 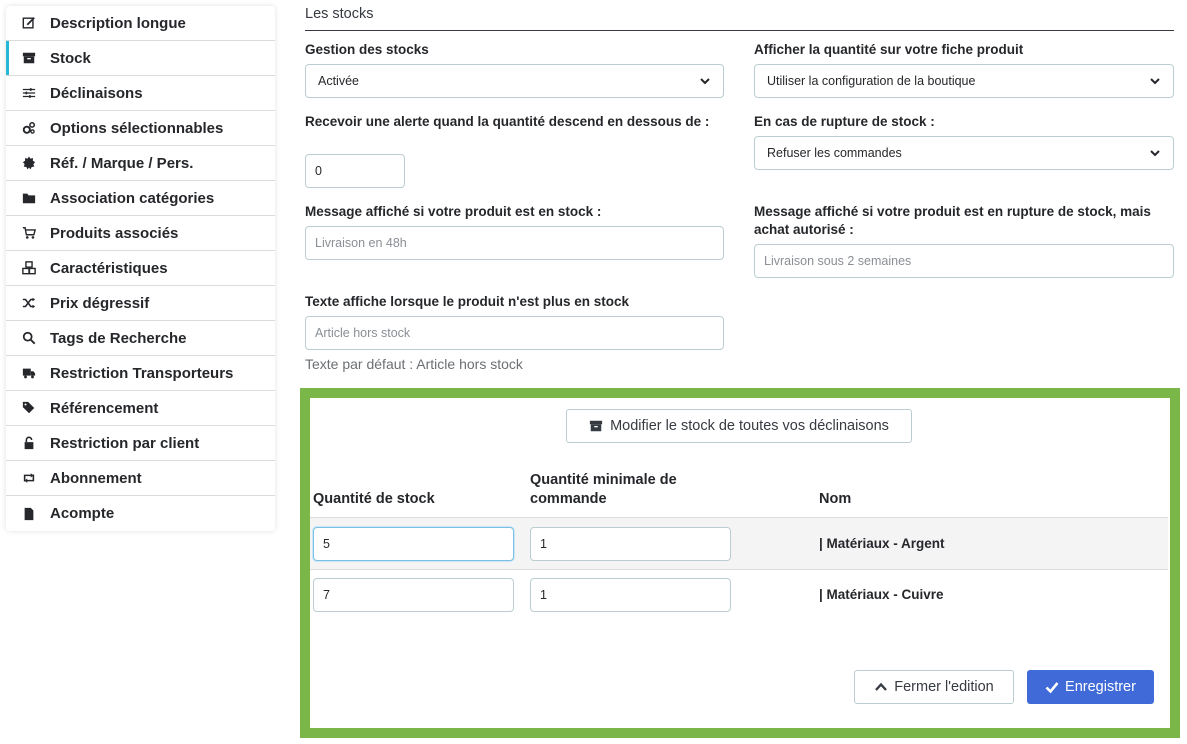 What do you see at coordinates (374, 499) in the screenshot?
I see `header-quantity: Quantité de stock` at bounding box center [374, 499].